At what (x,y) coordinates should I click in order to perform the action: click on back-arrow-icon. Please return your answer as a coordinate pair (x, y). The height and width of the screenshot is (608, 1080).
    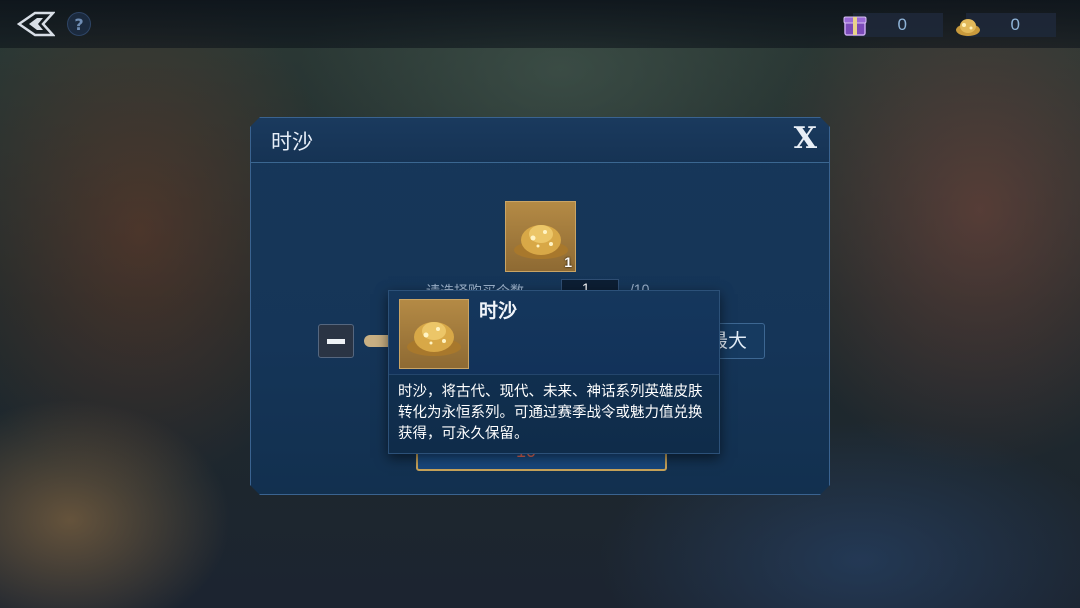
    Looking at the image, I should click on (36, 24).